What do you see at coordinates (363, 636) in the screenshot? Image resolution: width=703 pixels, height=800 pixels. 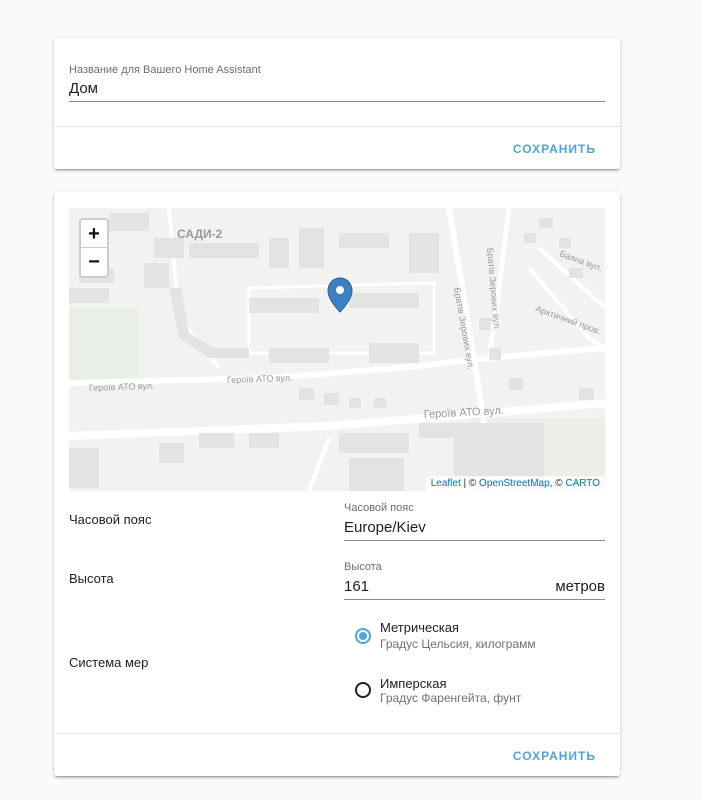 I see `metric-radio` at bounding box center [363, 636].